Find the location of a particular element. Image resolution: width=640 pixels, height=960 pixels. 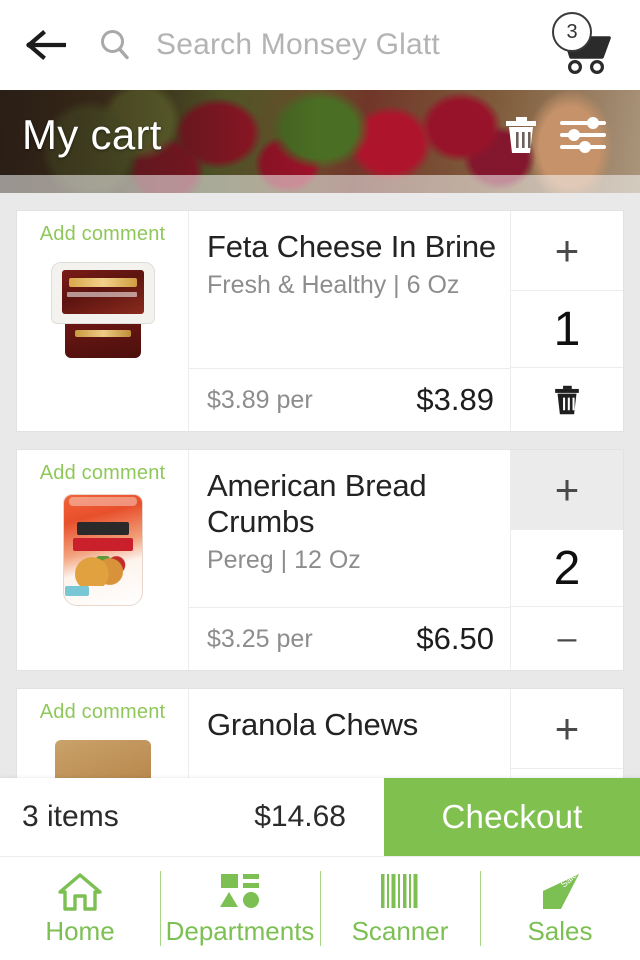

unit-price: $3.25 per is located at coordinates (260, 638).